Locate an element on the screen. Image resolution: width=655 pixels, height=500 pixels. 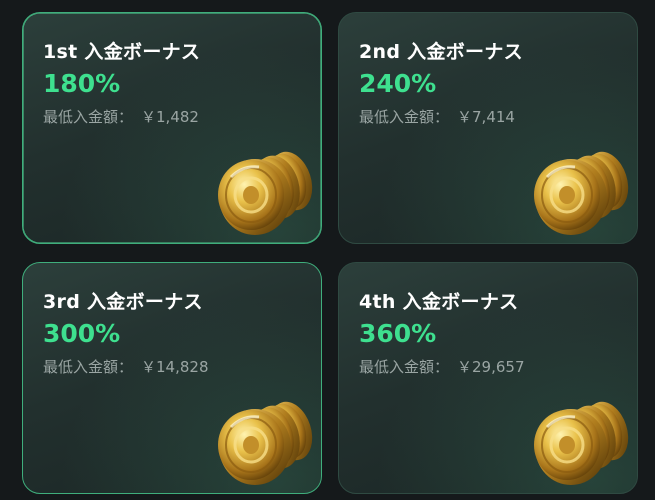
min-deposit: 最低入金額： ￥14,828 is located at coordinates (126, 366).